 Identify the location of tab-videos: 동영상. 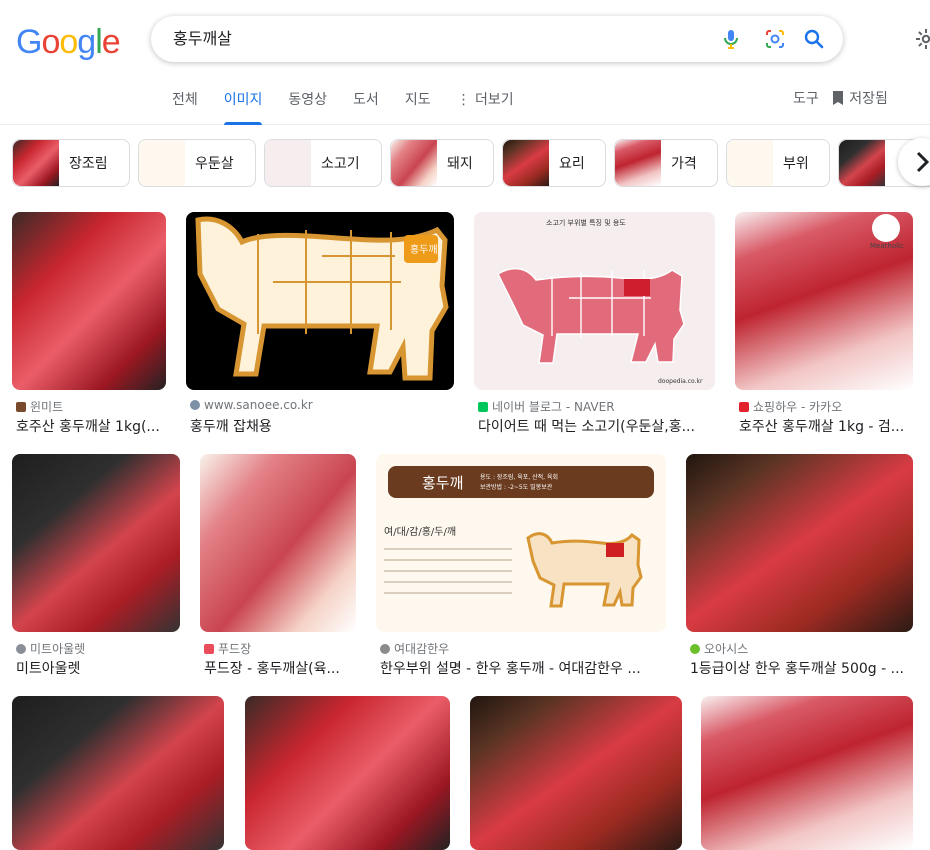
(307, 106).